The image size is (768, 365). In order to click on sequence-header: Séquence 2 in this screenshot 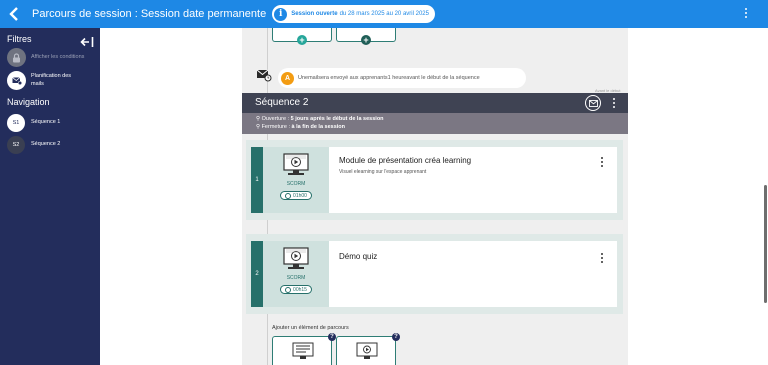, I will do `click(435, 103)`.